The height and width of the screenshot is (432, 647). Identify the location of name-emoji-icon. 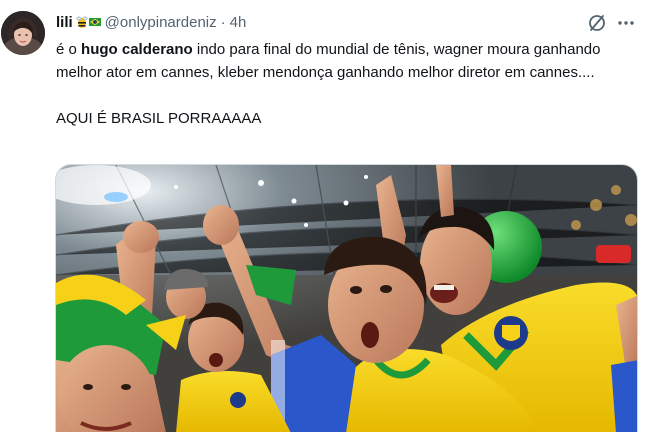
(88, 22).